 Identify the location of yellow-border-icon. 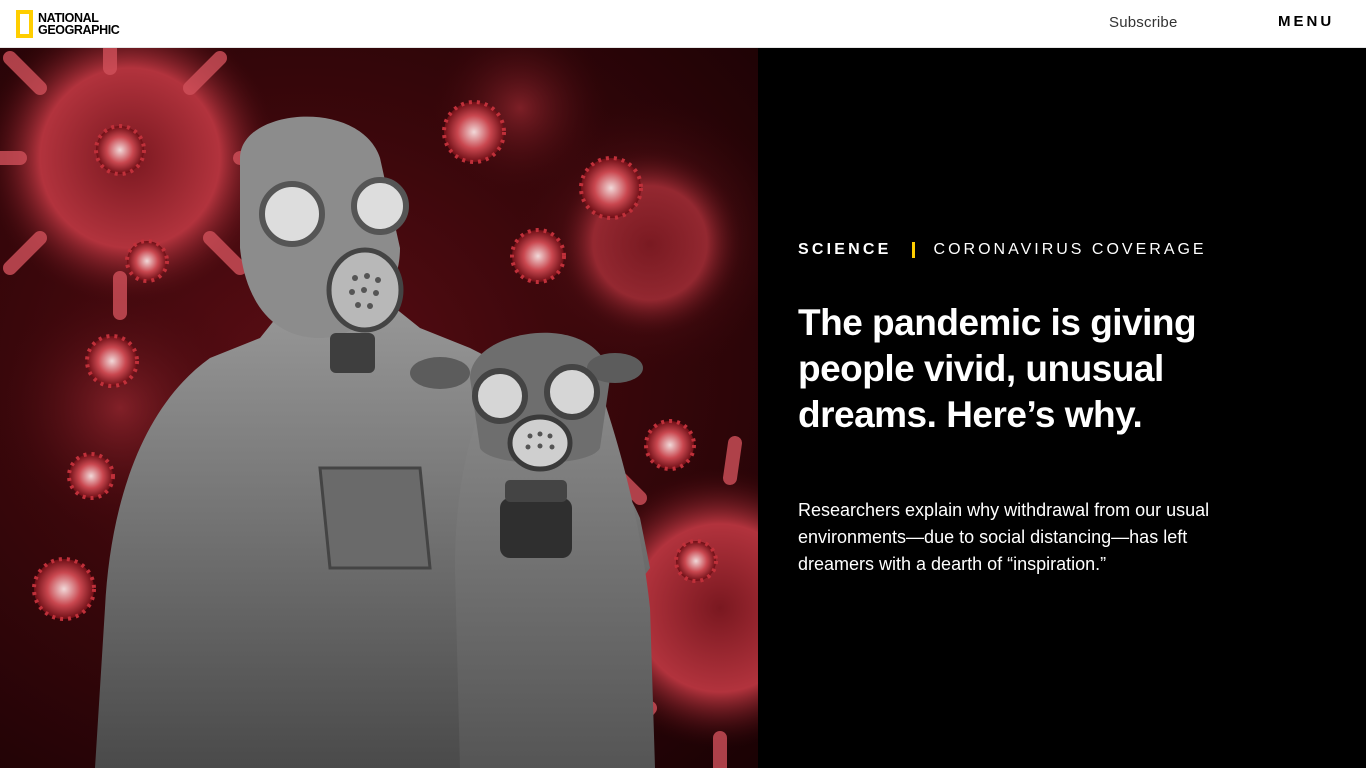
(24, 24).